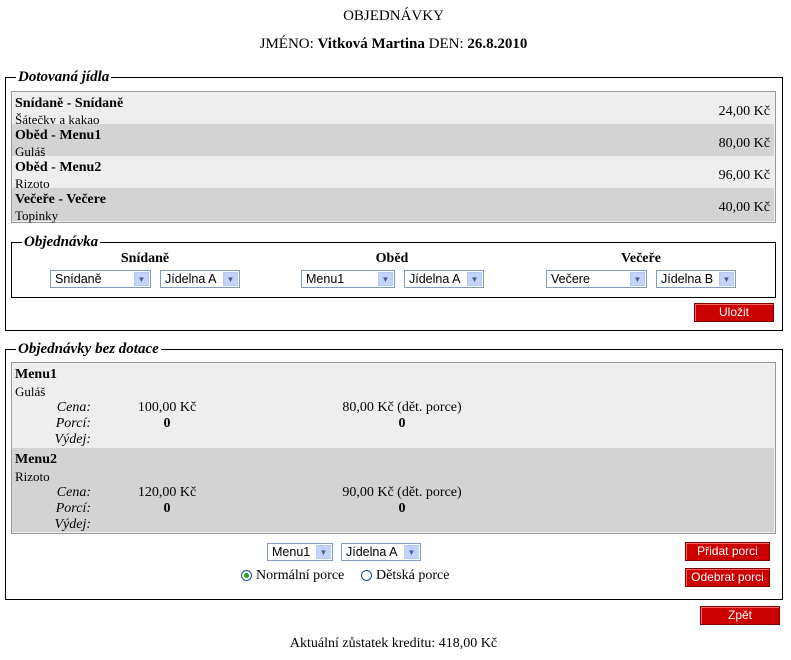 The image size is (791, 660). Describe the element at coordinates (393, 173) in the screenshot. I see `meal-row: Oběd - Menu2 Rizoto 96,00 Kč` at that location.